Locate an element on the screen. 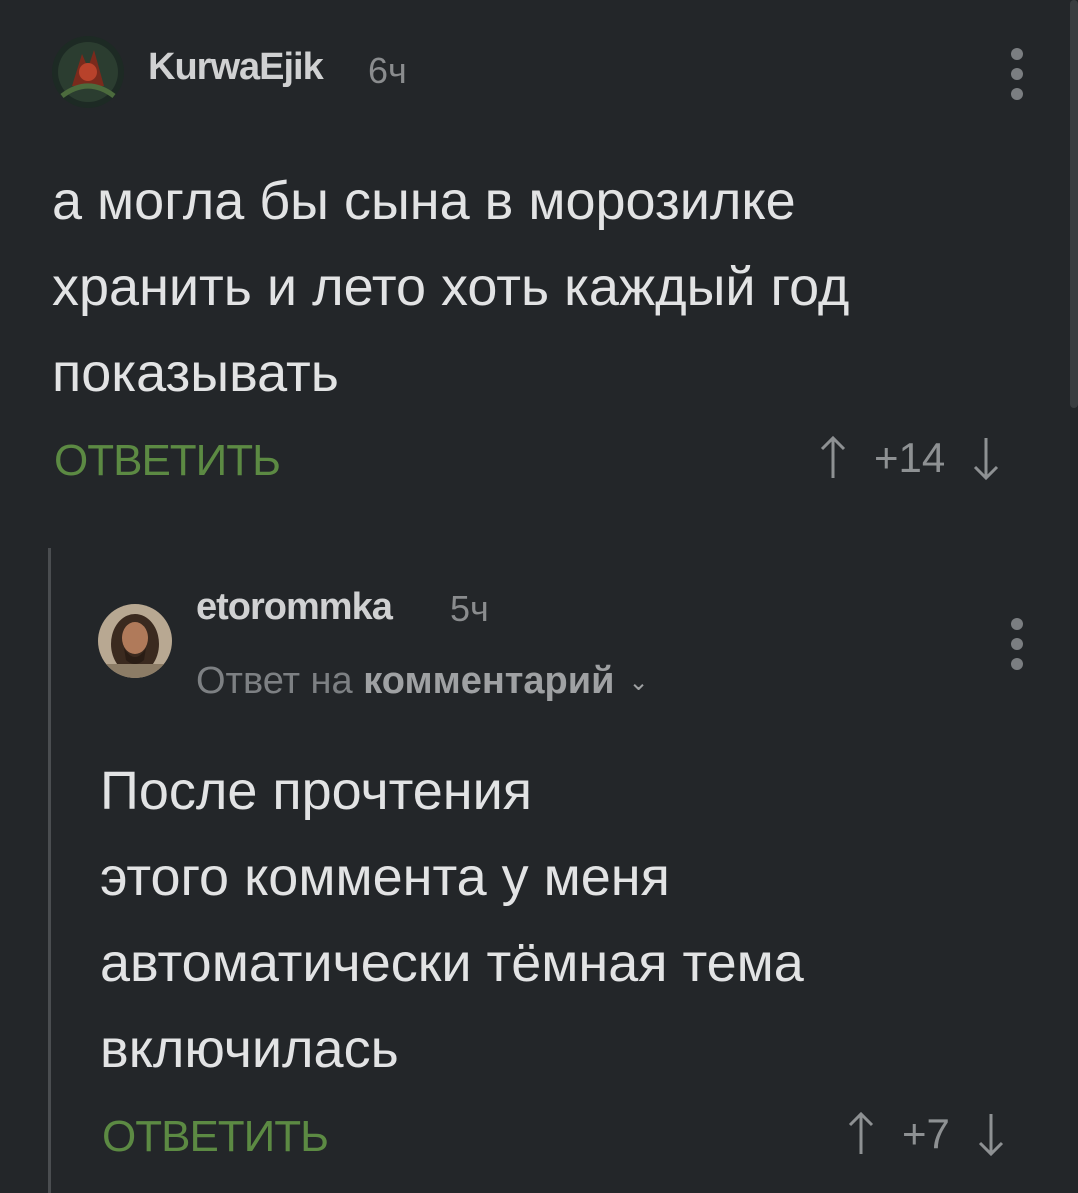  reply-to-target: комментарий is located at coordinates (488, 681).